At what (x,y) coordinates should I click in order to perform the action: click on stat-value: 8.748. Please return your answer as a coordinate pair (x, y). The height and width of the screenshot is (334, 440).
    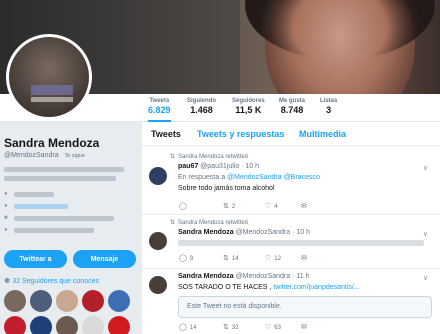
    Looking at the image, I should click on (292, 110).